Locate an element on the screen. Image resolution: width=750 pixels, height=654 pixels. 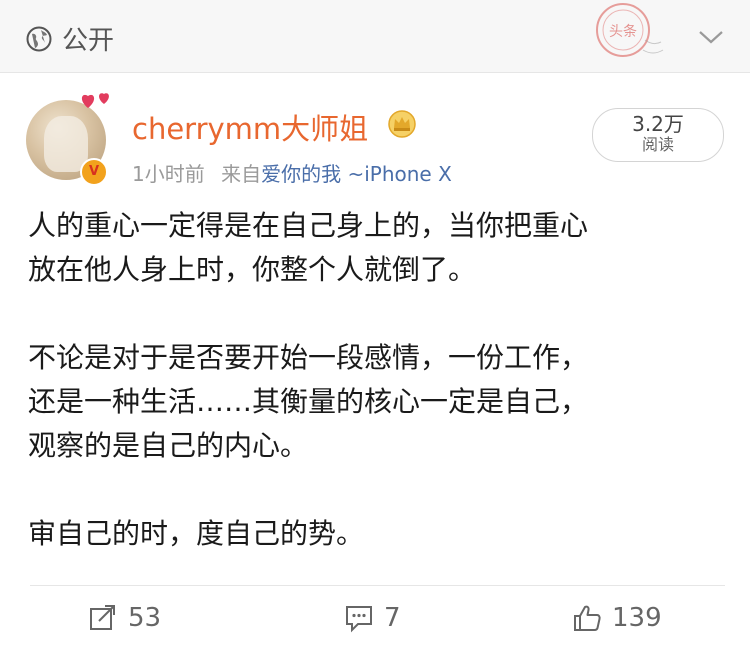
read-count-badge: 3.2万 阅读 is located at coordinates (658, 135).